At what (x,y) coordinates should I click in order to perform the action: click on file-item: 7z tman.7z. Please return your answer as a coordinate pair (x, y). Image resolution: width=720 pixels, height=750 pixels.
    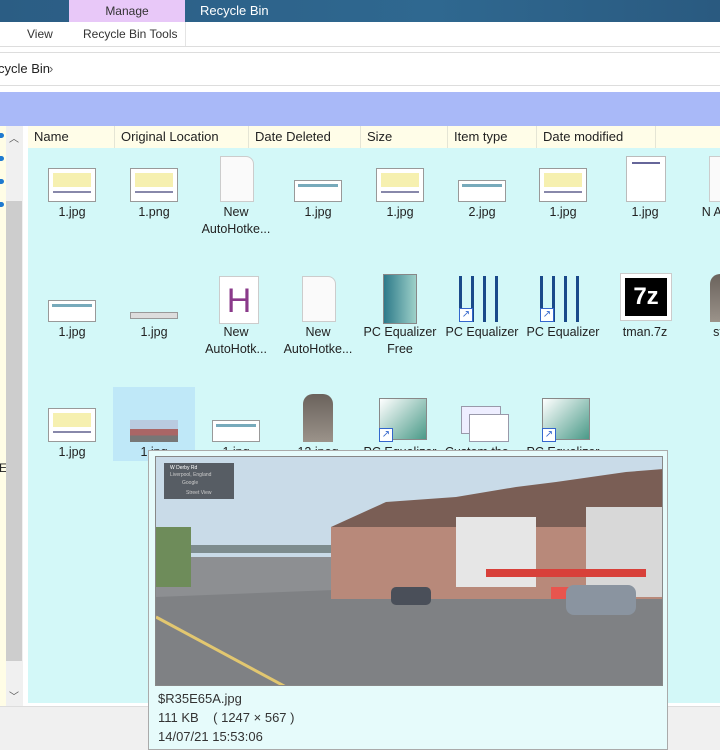
    Looking at the image, I should click on (645, 307).